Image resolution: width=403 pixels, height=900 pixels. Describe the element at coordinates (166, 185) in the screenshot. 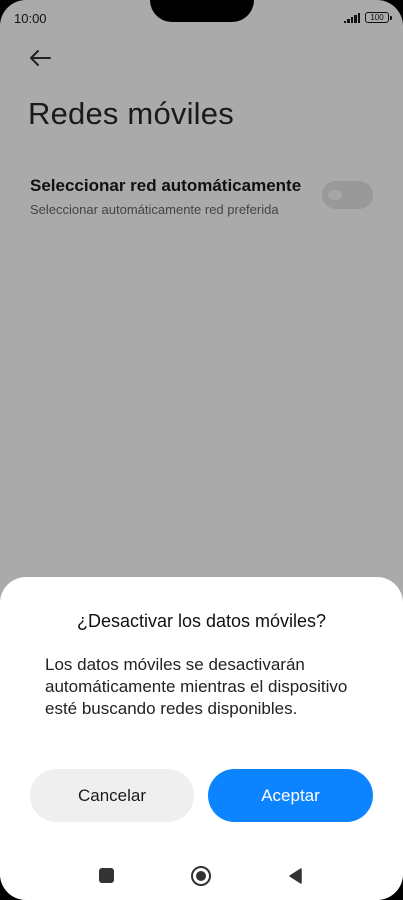

I see `auto-network-title: Seleccionar red automáticamente` at that location.